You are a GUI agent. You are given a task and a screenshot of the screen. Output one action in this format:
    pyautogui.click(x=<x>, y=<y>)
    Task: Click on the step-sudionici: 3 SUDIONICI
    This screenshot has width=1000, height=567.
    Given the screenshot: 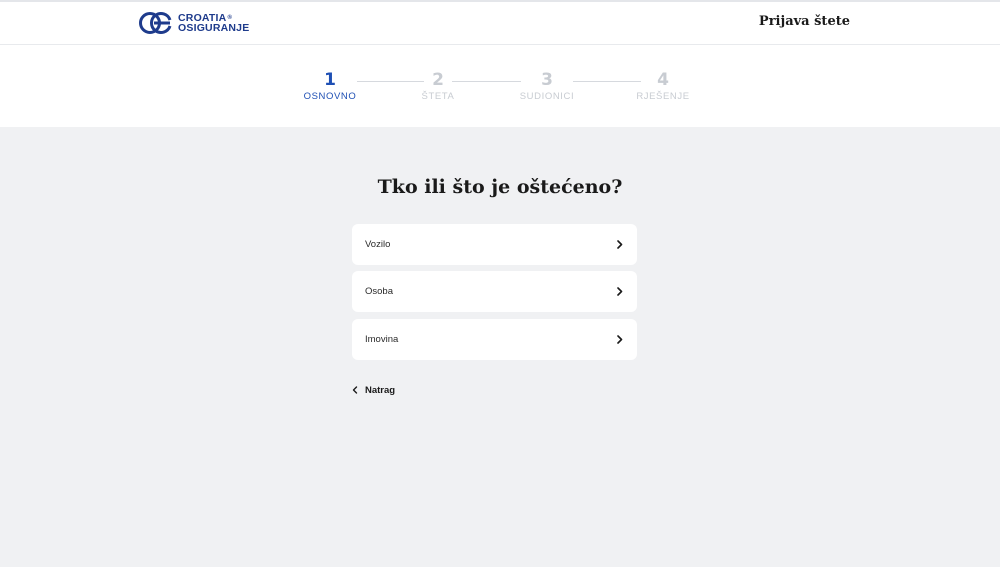 What is the action you would take?
    pyautogui.click(x=547, y=86)
    